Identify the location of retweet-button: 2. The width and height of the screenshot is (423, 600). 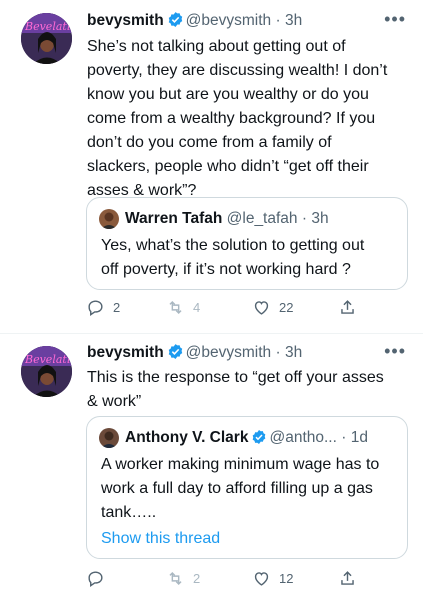
(183, 578).